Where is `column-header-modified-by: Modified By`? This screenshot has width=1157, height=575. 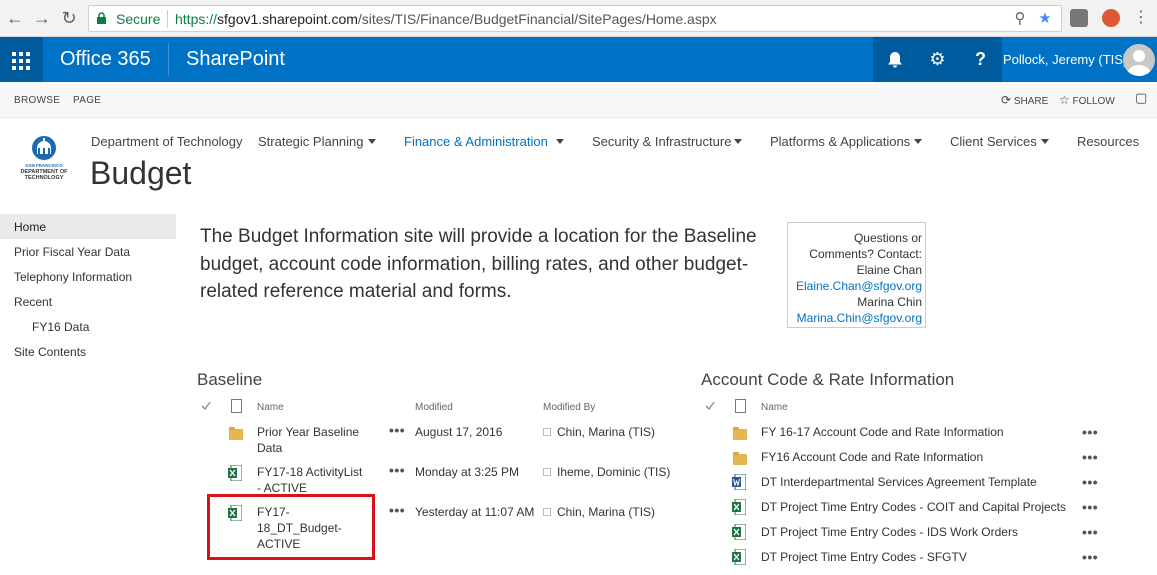
column-header-modified-by: Modified By is located at coordinates (569, 407).